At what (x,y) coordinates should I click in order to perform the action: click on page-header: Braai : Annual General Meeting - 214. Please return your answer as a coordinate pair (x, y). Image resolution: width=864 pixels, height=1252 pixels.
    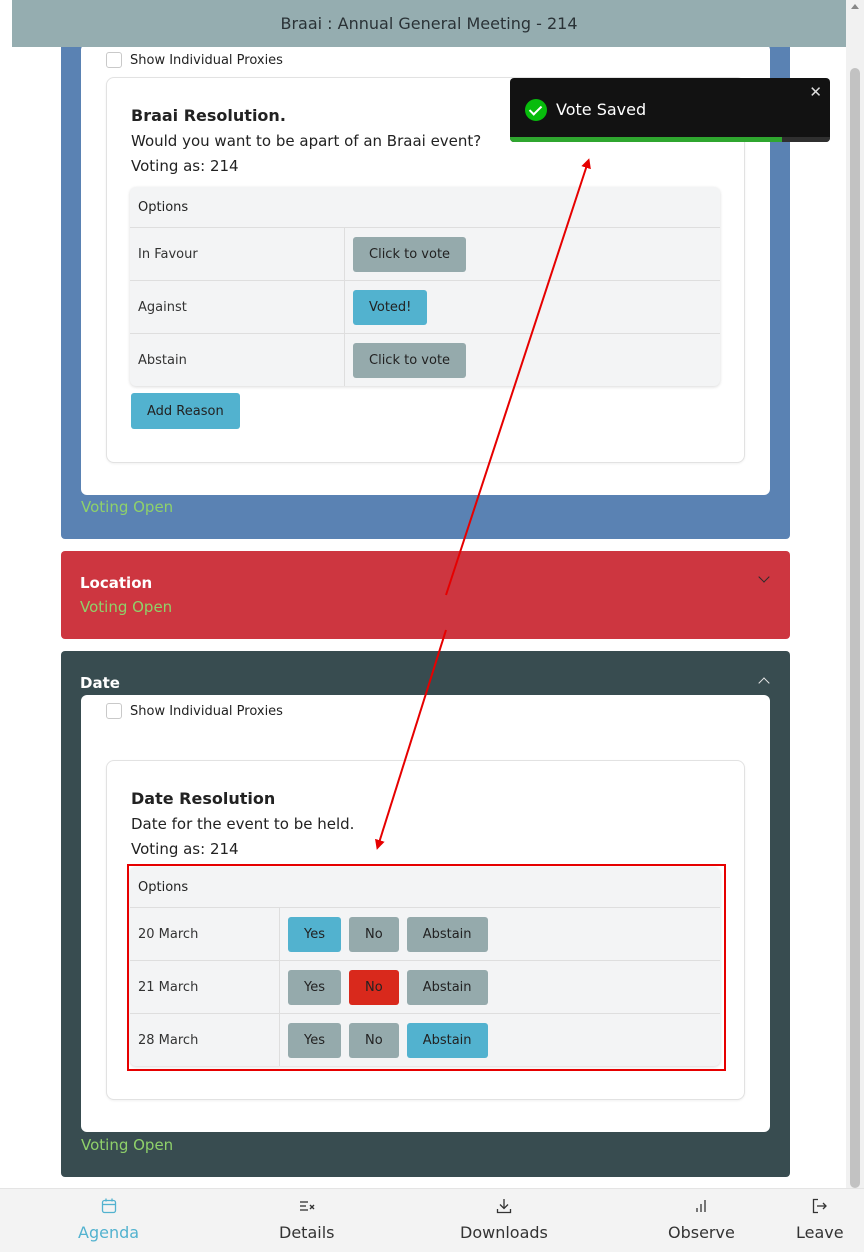
    Looking at the image, I should click on (429, 23).